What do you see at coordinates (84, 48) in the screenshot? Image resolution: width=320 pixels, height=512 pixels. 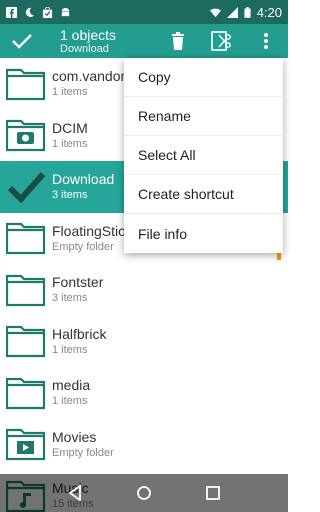 I see `current-folder: Download` at bounding box center [84, 48].